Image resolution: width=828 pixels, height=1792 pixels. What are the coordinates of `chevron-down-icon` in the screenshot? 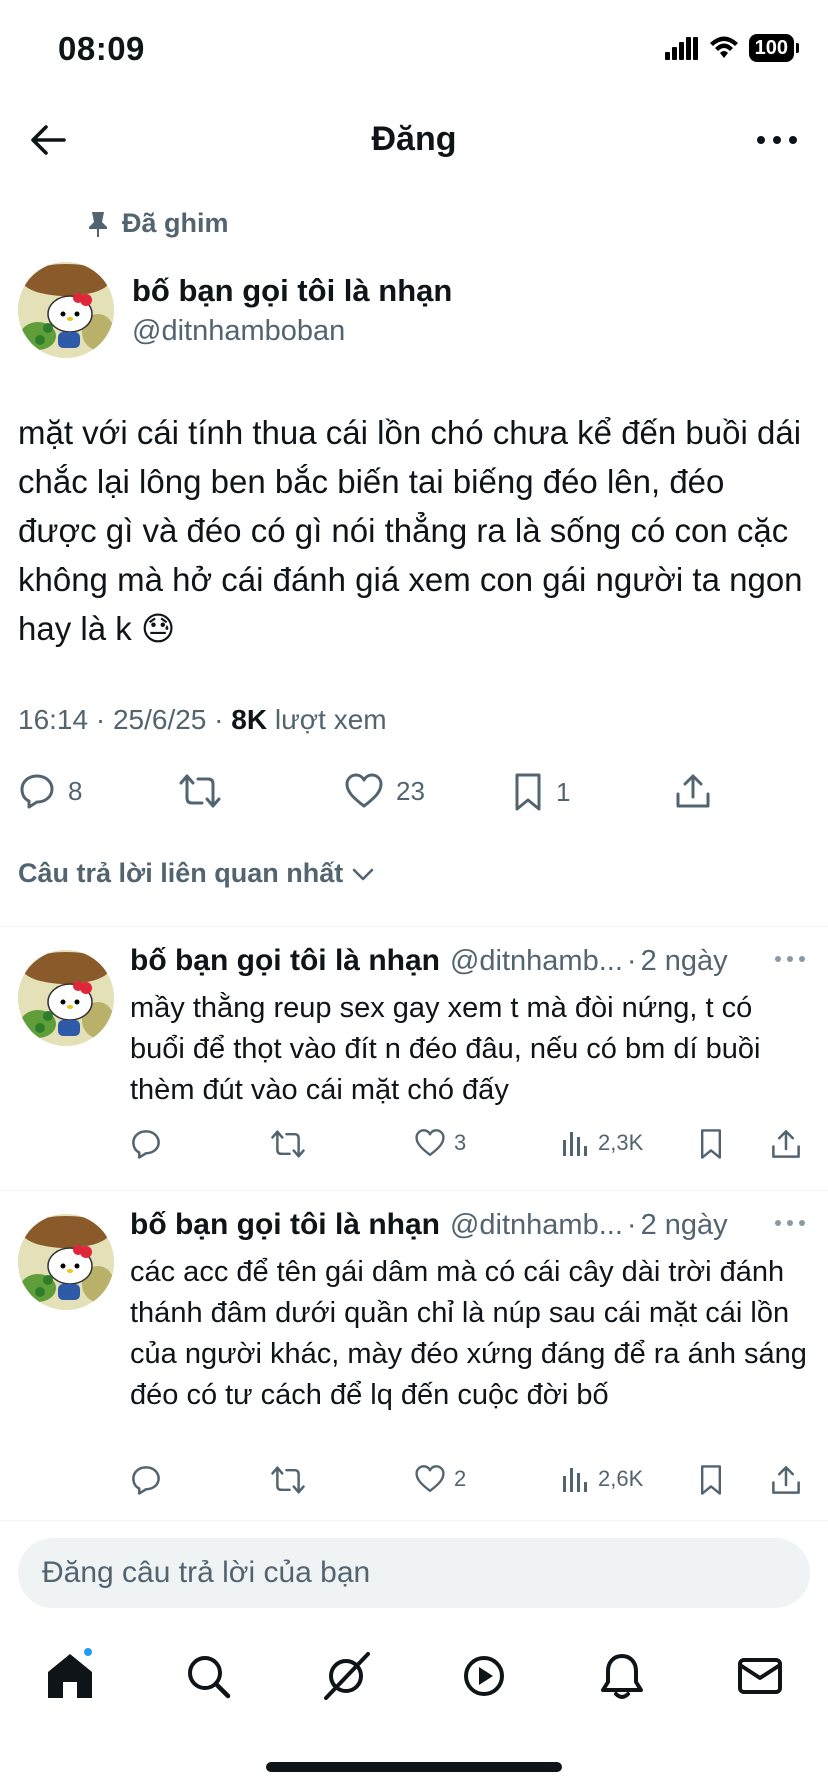 It's located at (363, 874).